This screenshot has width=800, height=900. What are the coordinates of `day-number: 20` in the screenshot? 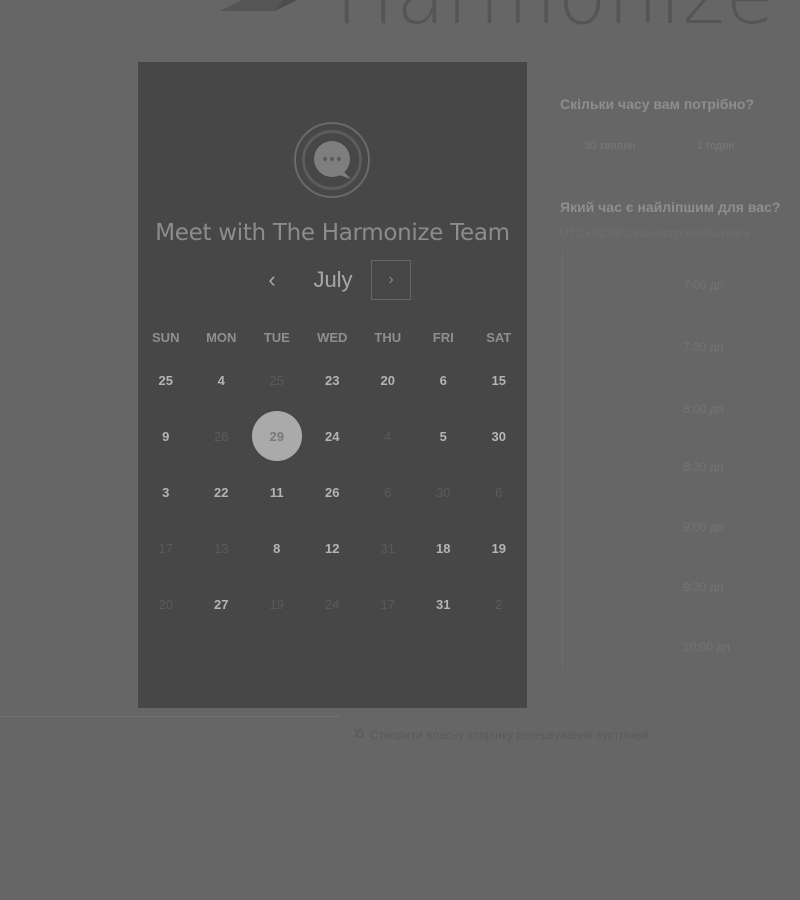 It's located at (165, 604).